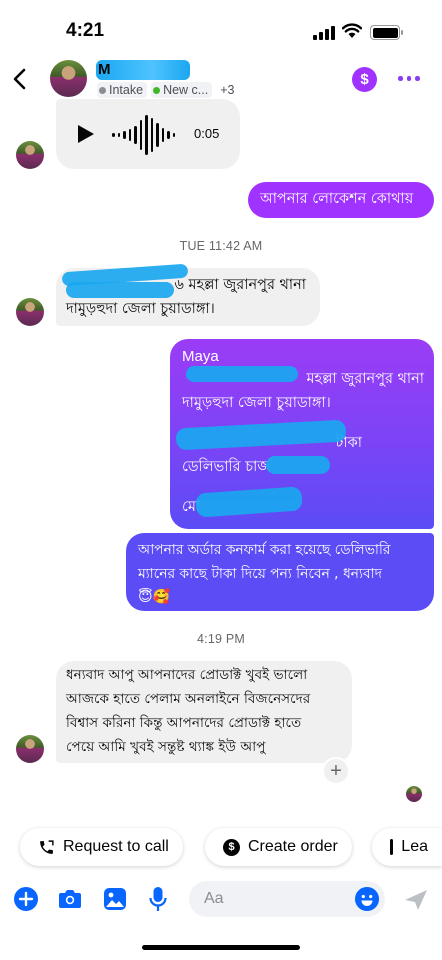 Image resolution: width=442 pixels, height=960 pixels. I want to click on quick-reply-lead: Lea, so click(407, 847).